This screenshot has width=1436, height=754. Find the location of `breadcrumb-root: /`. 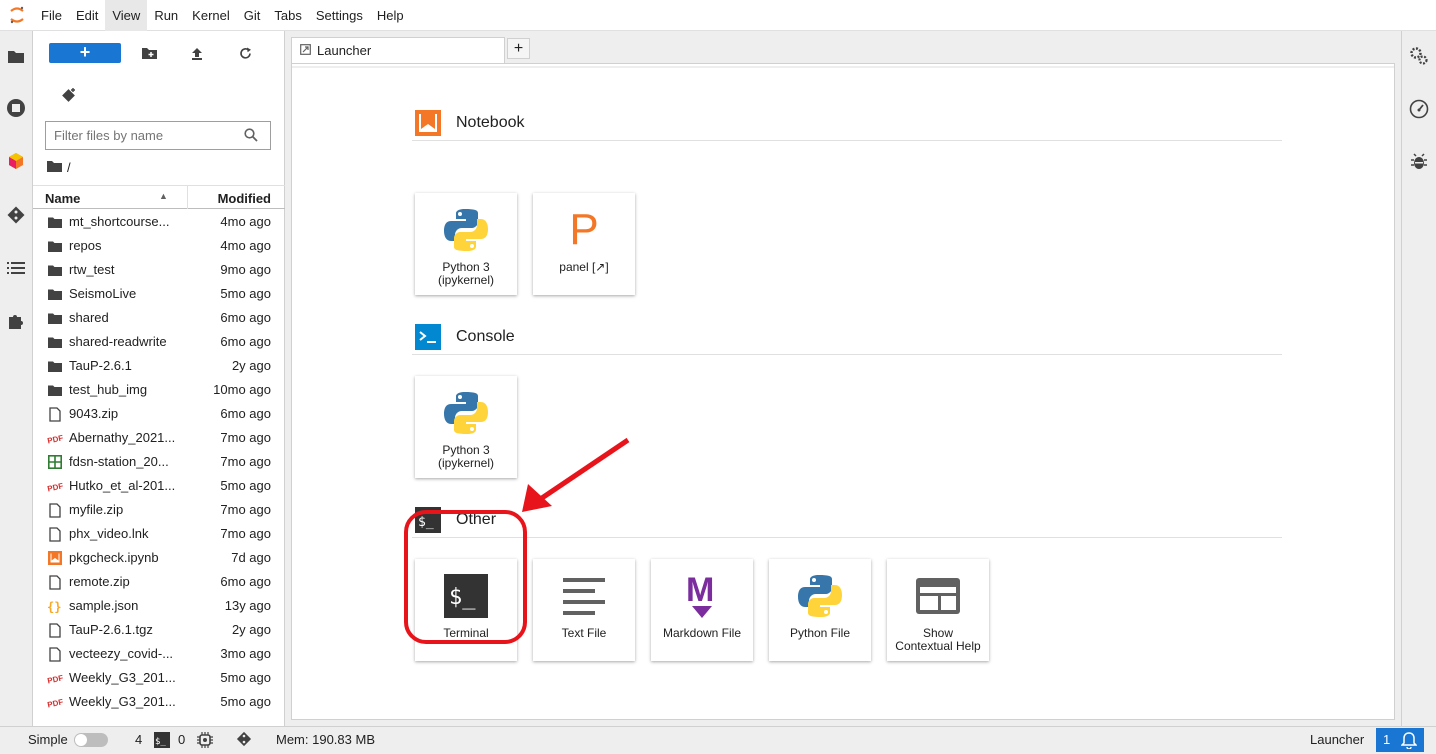

breadcrumb-root: / is located at coordinates (69, 167).